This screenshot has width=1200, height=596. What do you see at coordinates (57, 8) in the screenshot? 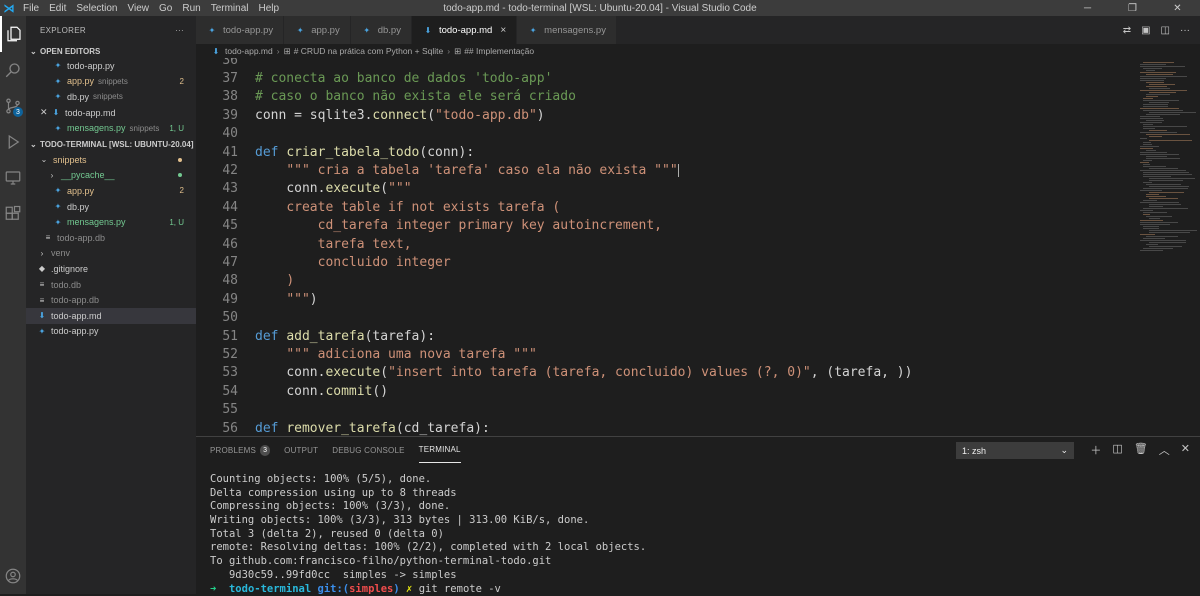
I see `menu-edit: Edit` at bounding box center [57, 8].